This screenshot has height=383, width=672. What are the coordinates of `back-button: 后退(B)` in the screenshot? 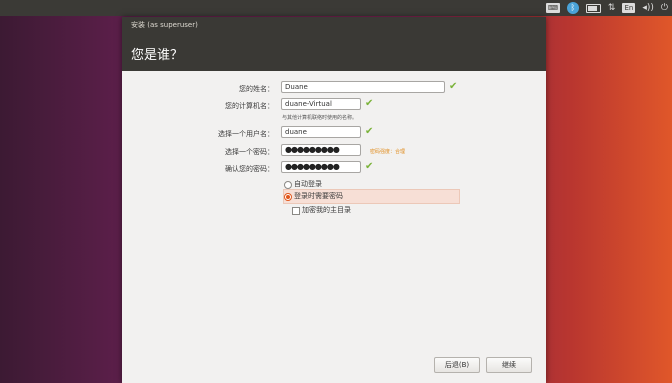 It's located at (457, 365).